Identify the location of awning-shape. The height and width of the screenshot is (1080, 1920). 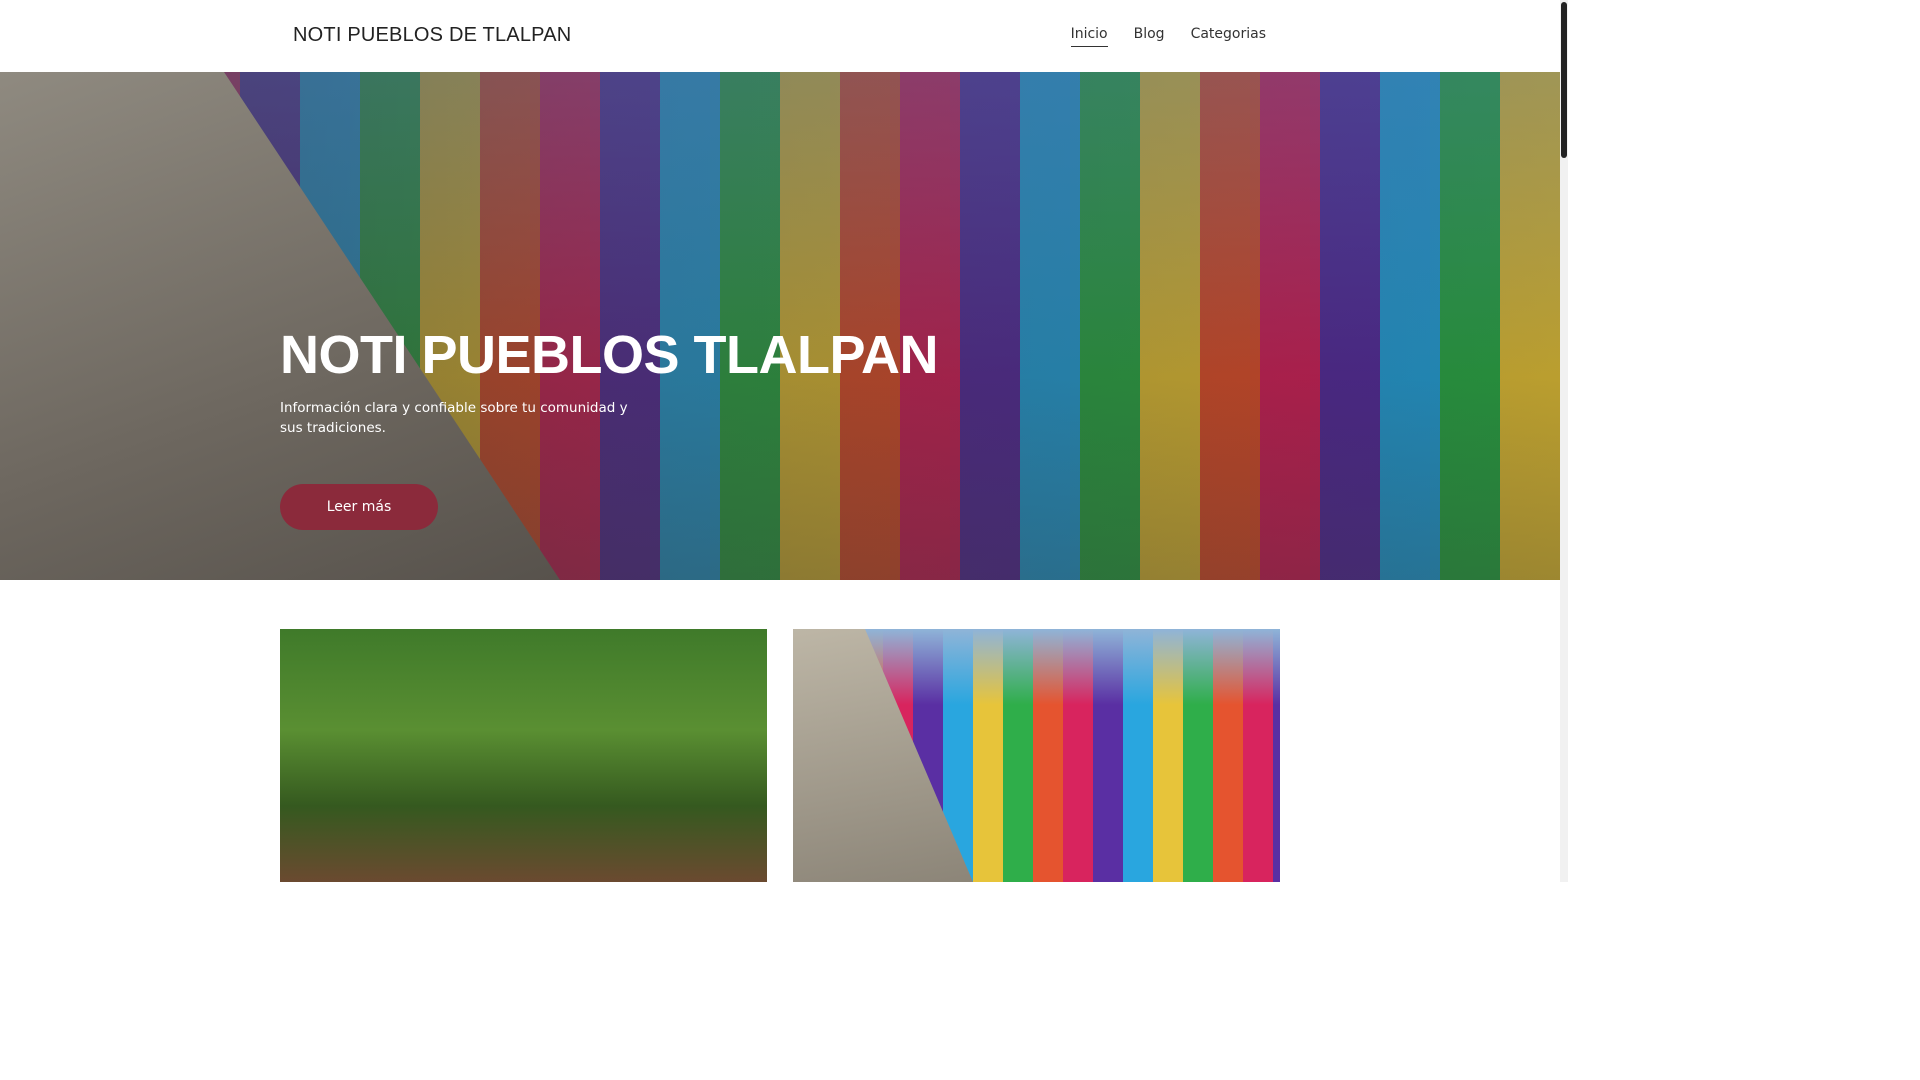
(883, 755).